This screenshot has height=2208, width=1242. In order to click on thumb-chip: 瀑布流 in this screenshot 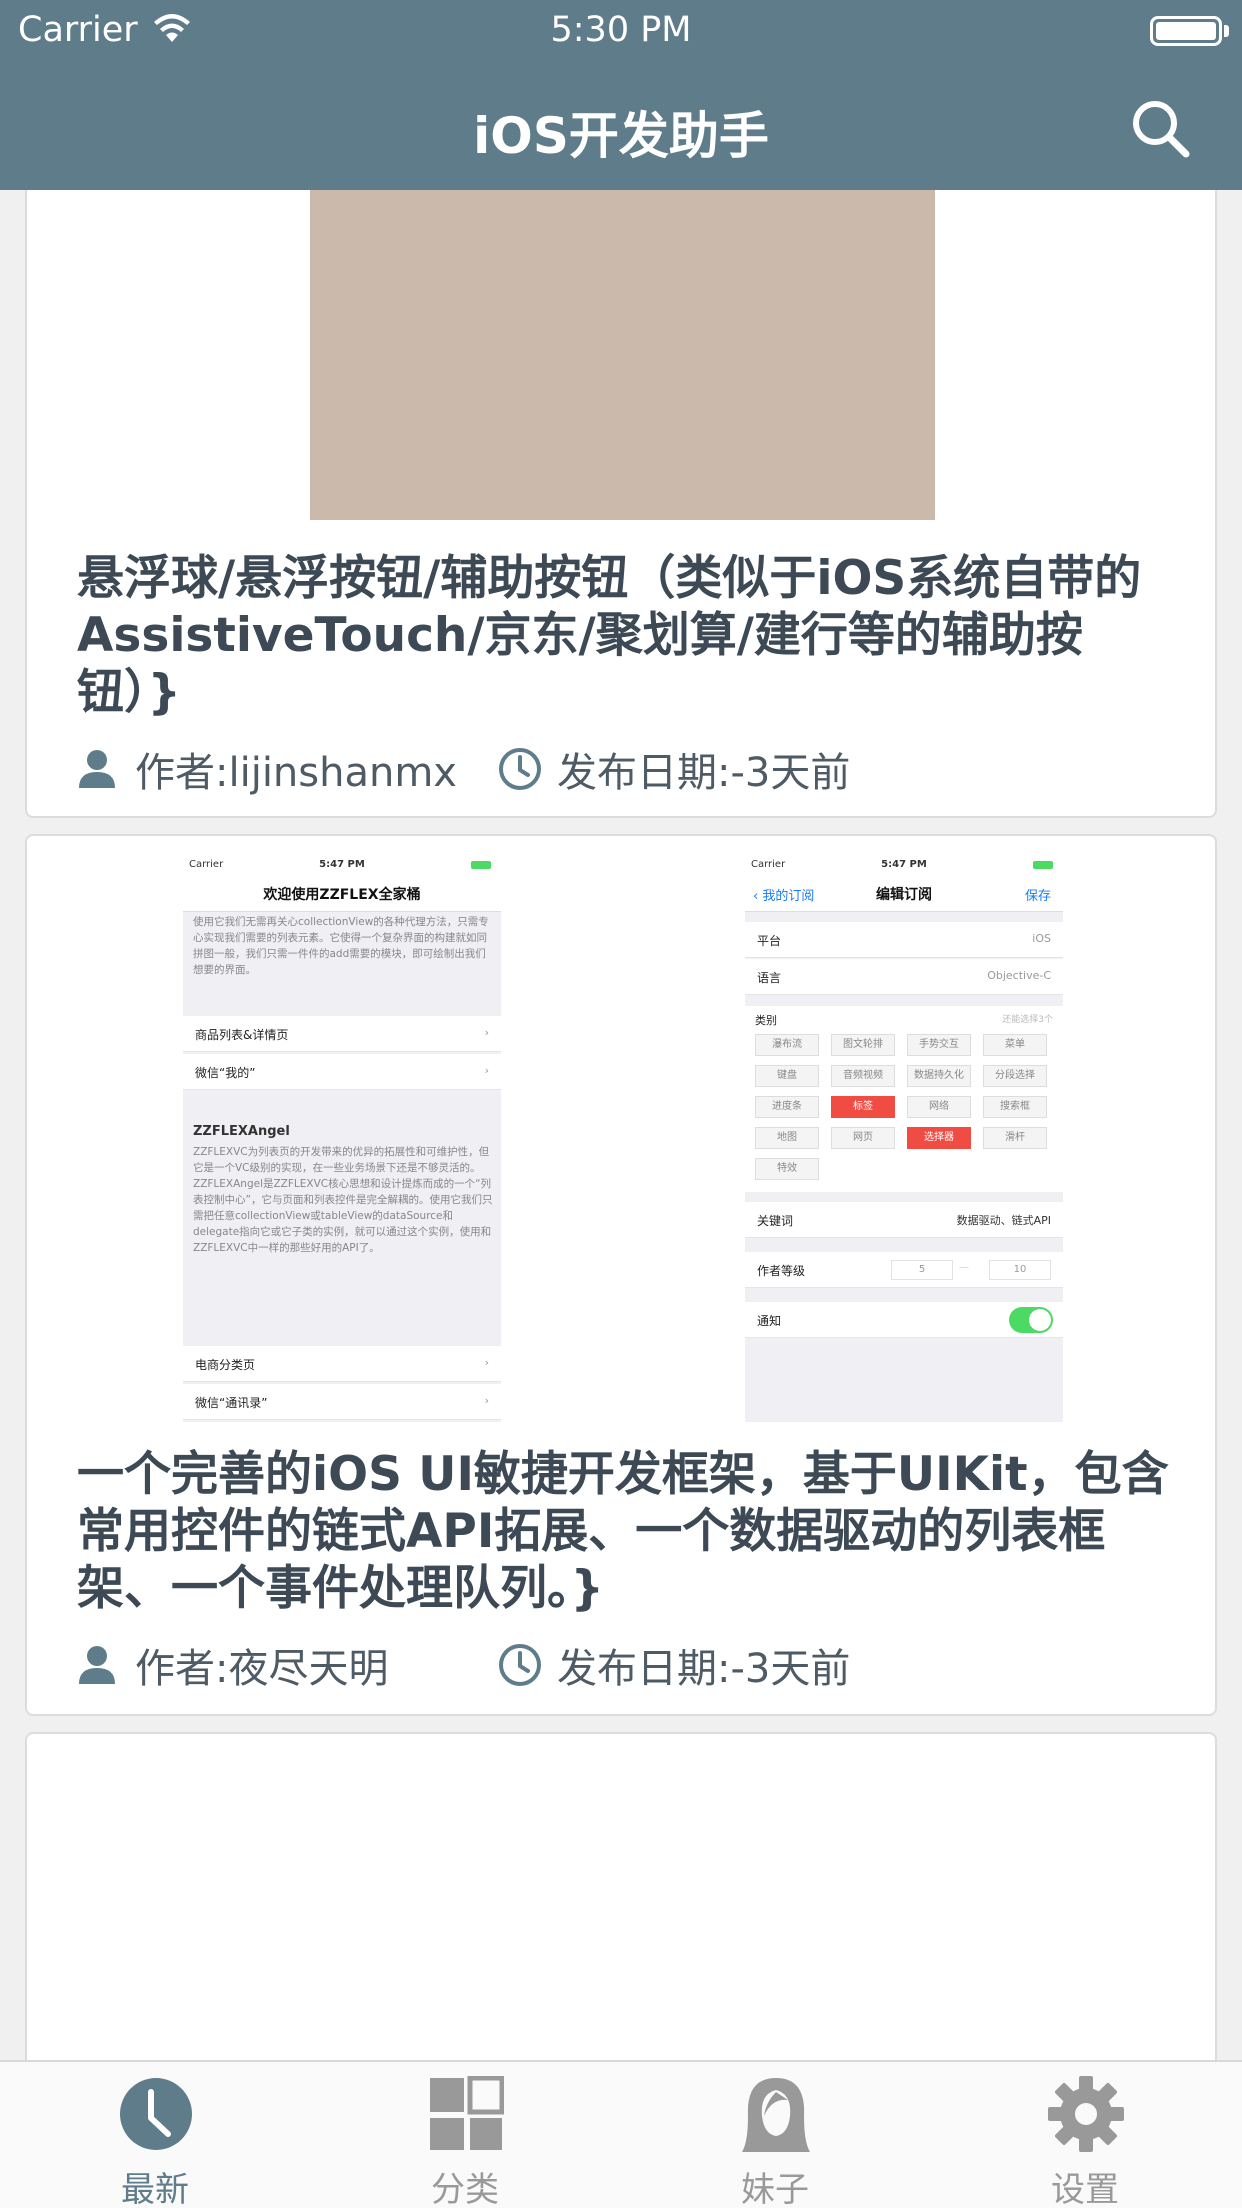, I will do `click(787, 1045)`.